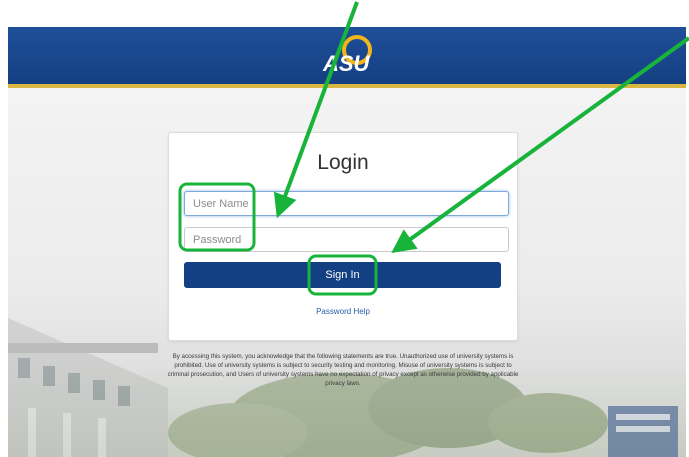 The height and width of the screenshot is (457, 689). I want to click on sign-in-button: Sign In, so click(342, 275).